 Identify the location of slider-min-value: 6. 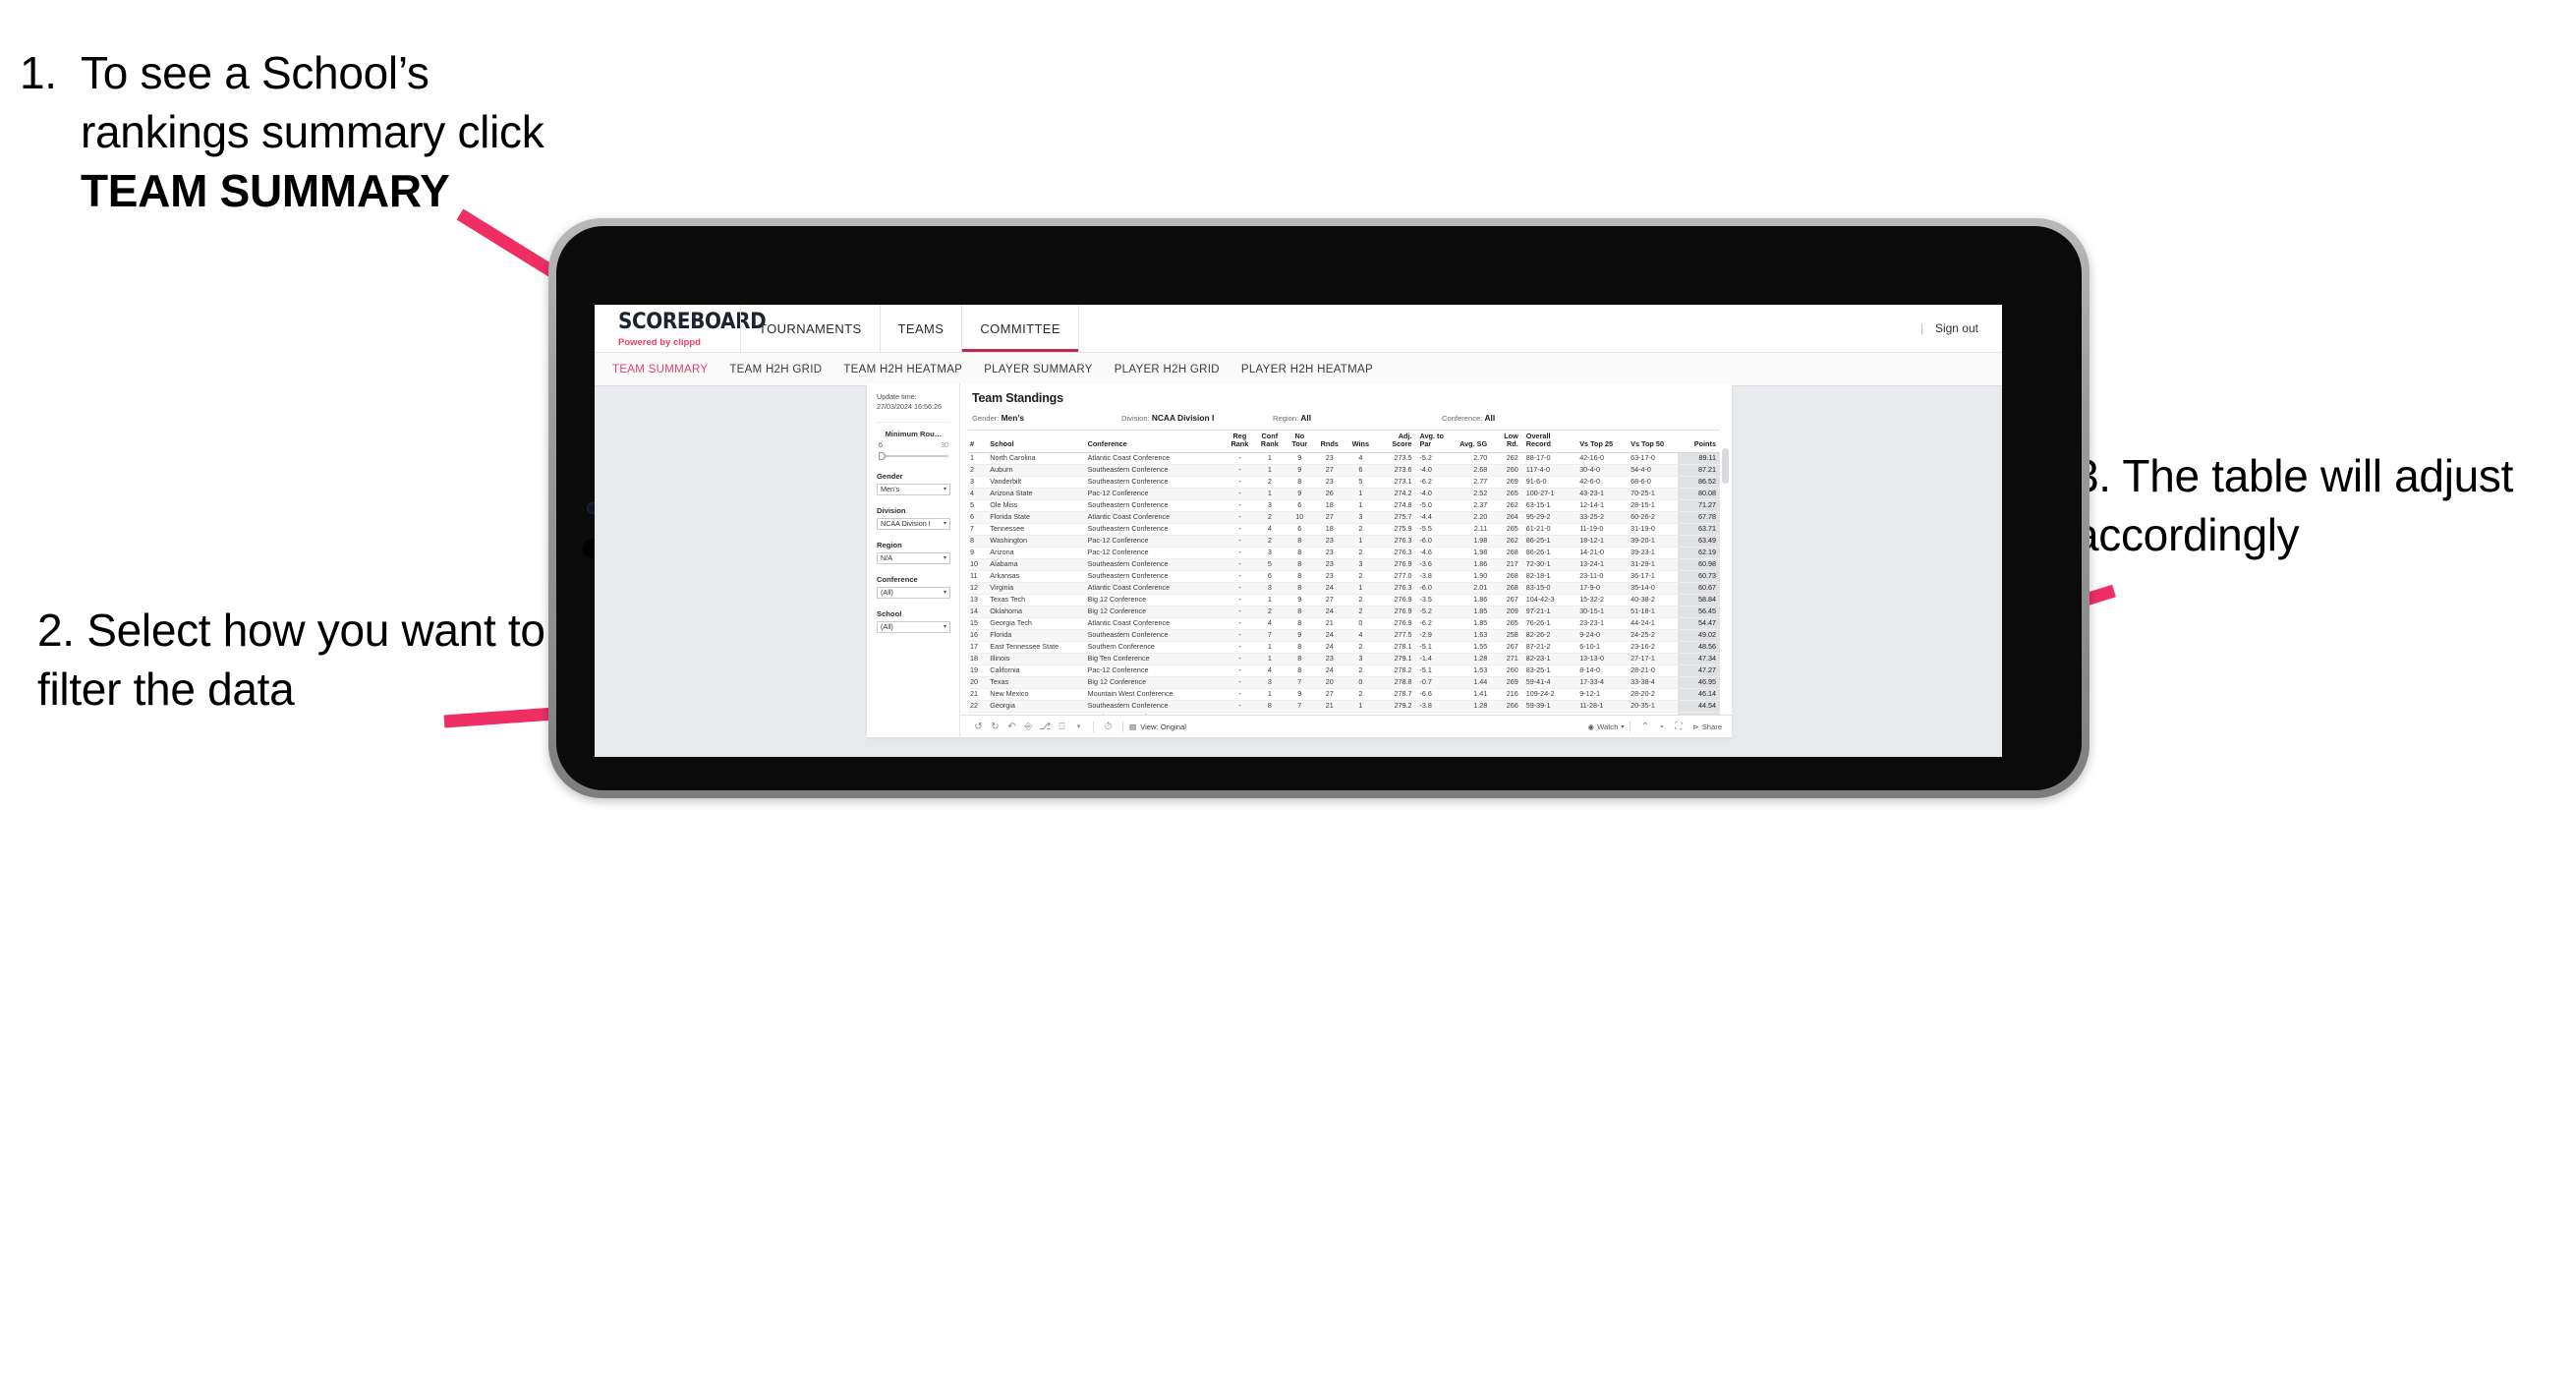
(881, 444).